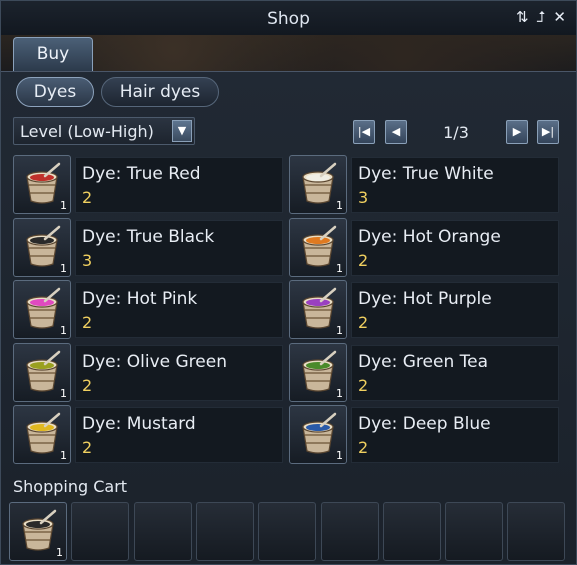 This screenshot has height=565, width=577. I want to click on next-page-button: ▶, so click(517, 132).